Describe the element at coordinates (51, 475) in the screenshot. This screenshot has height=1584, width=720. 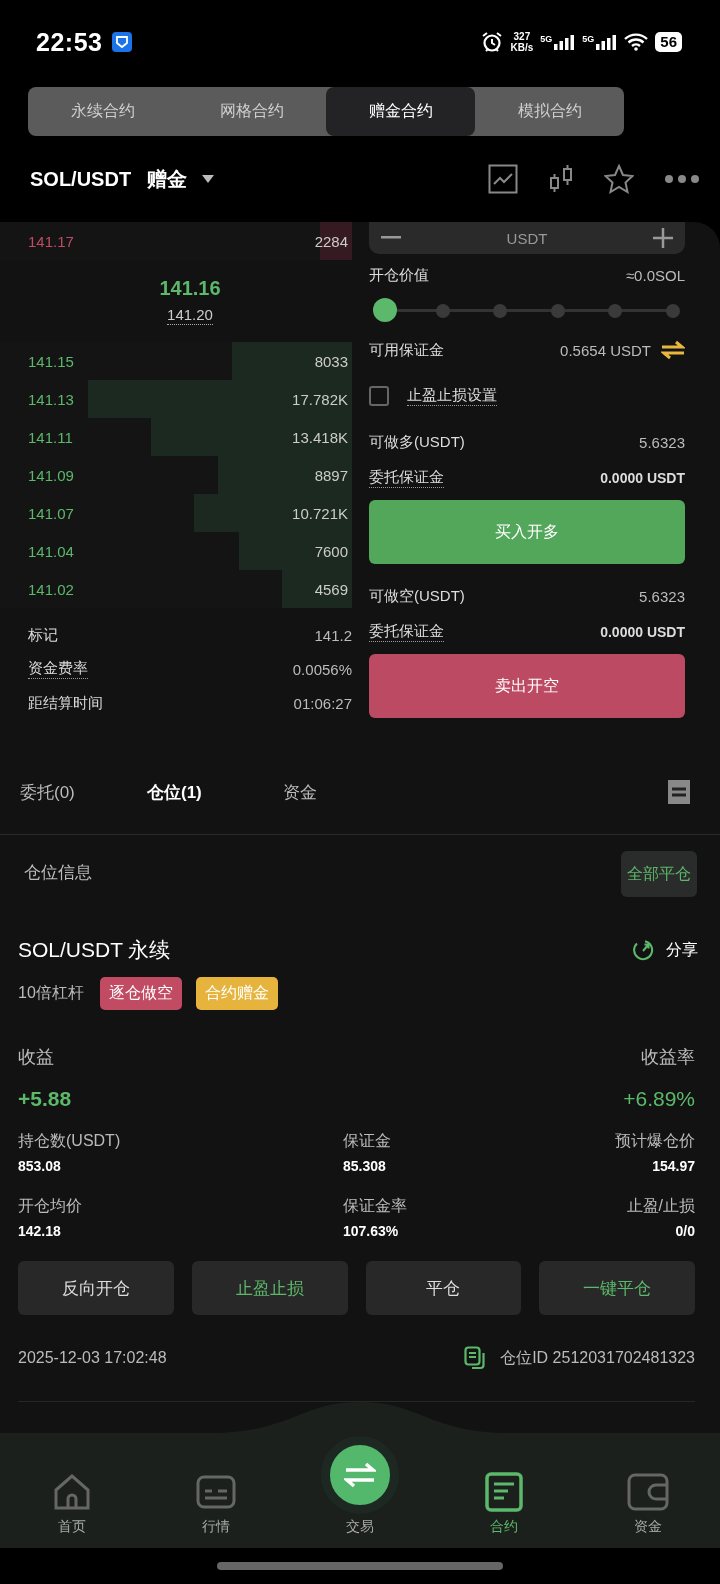
I see `order-price: 141.09` at that location.